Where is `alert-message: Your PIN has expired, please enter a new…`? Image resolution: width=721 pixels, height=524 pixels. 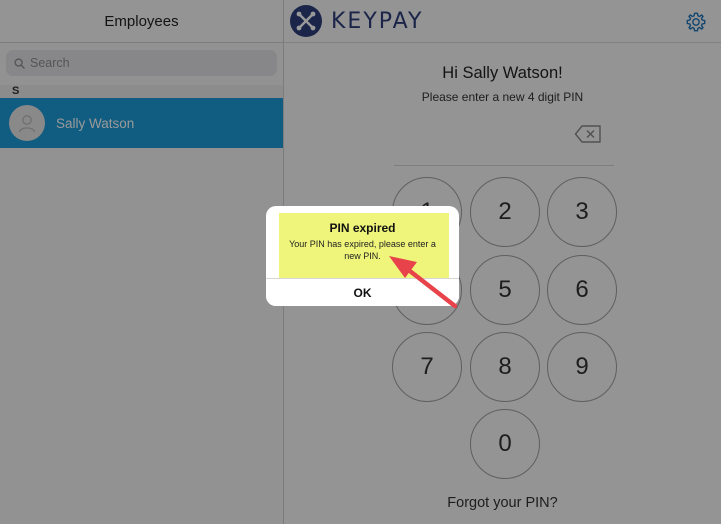 alert-message: Your PIN has expired, please enter a new… is located at coordinates (362, 250).